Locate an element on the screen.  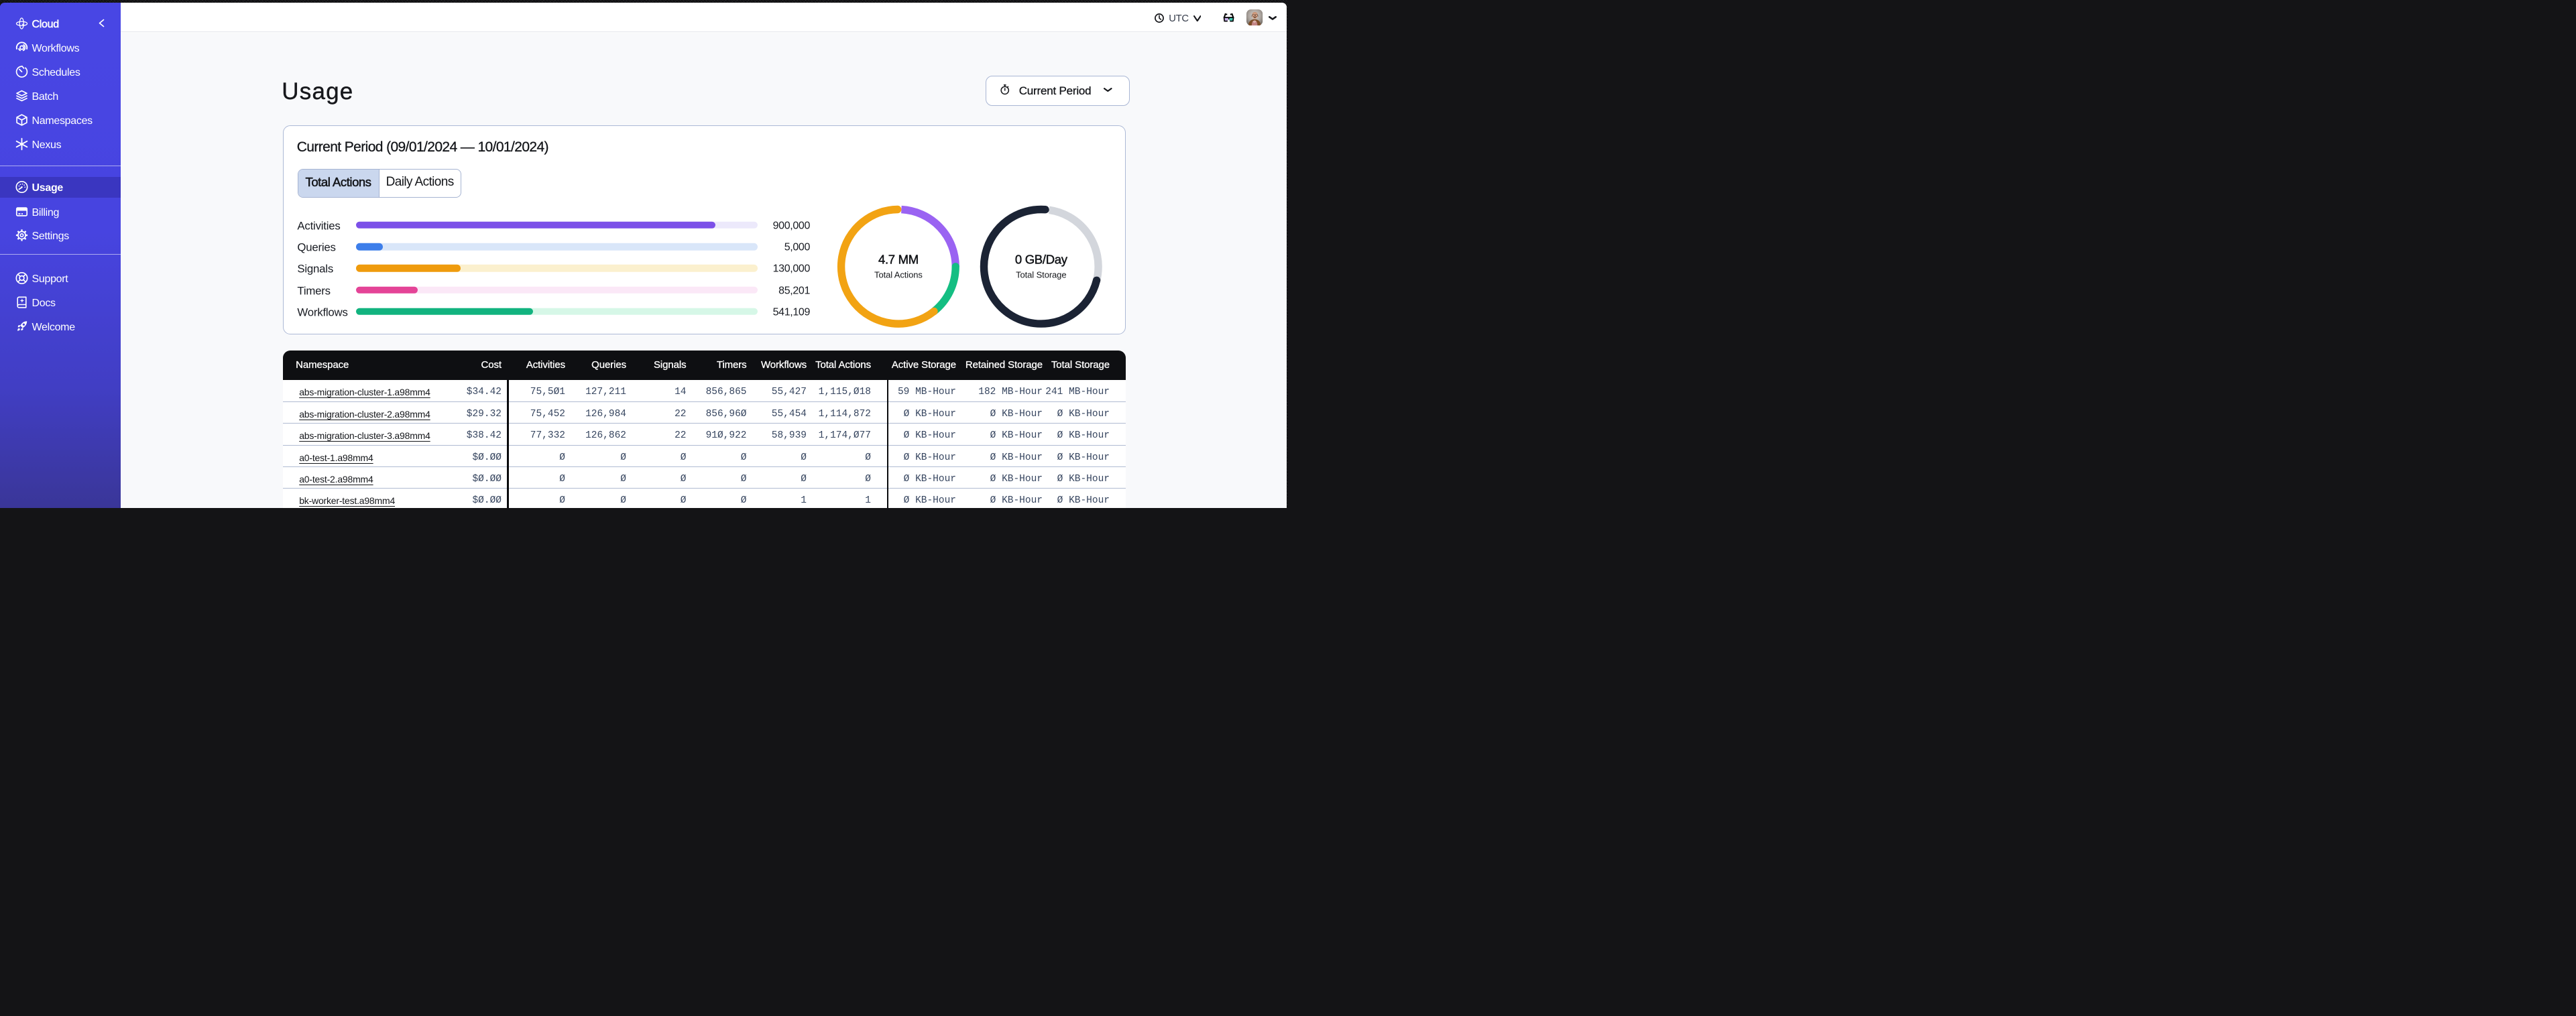
svg-text: Total Storage is located at coordinates (1041, 275).